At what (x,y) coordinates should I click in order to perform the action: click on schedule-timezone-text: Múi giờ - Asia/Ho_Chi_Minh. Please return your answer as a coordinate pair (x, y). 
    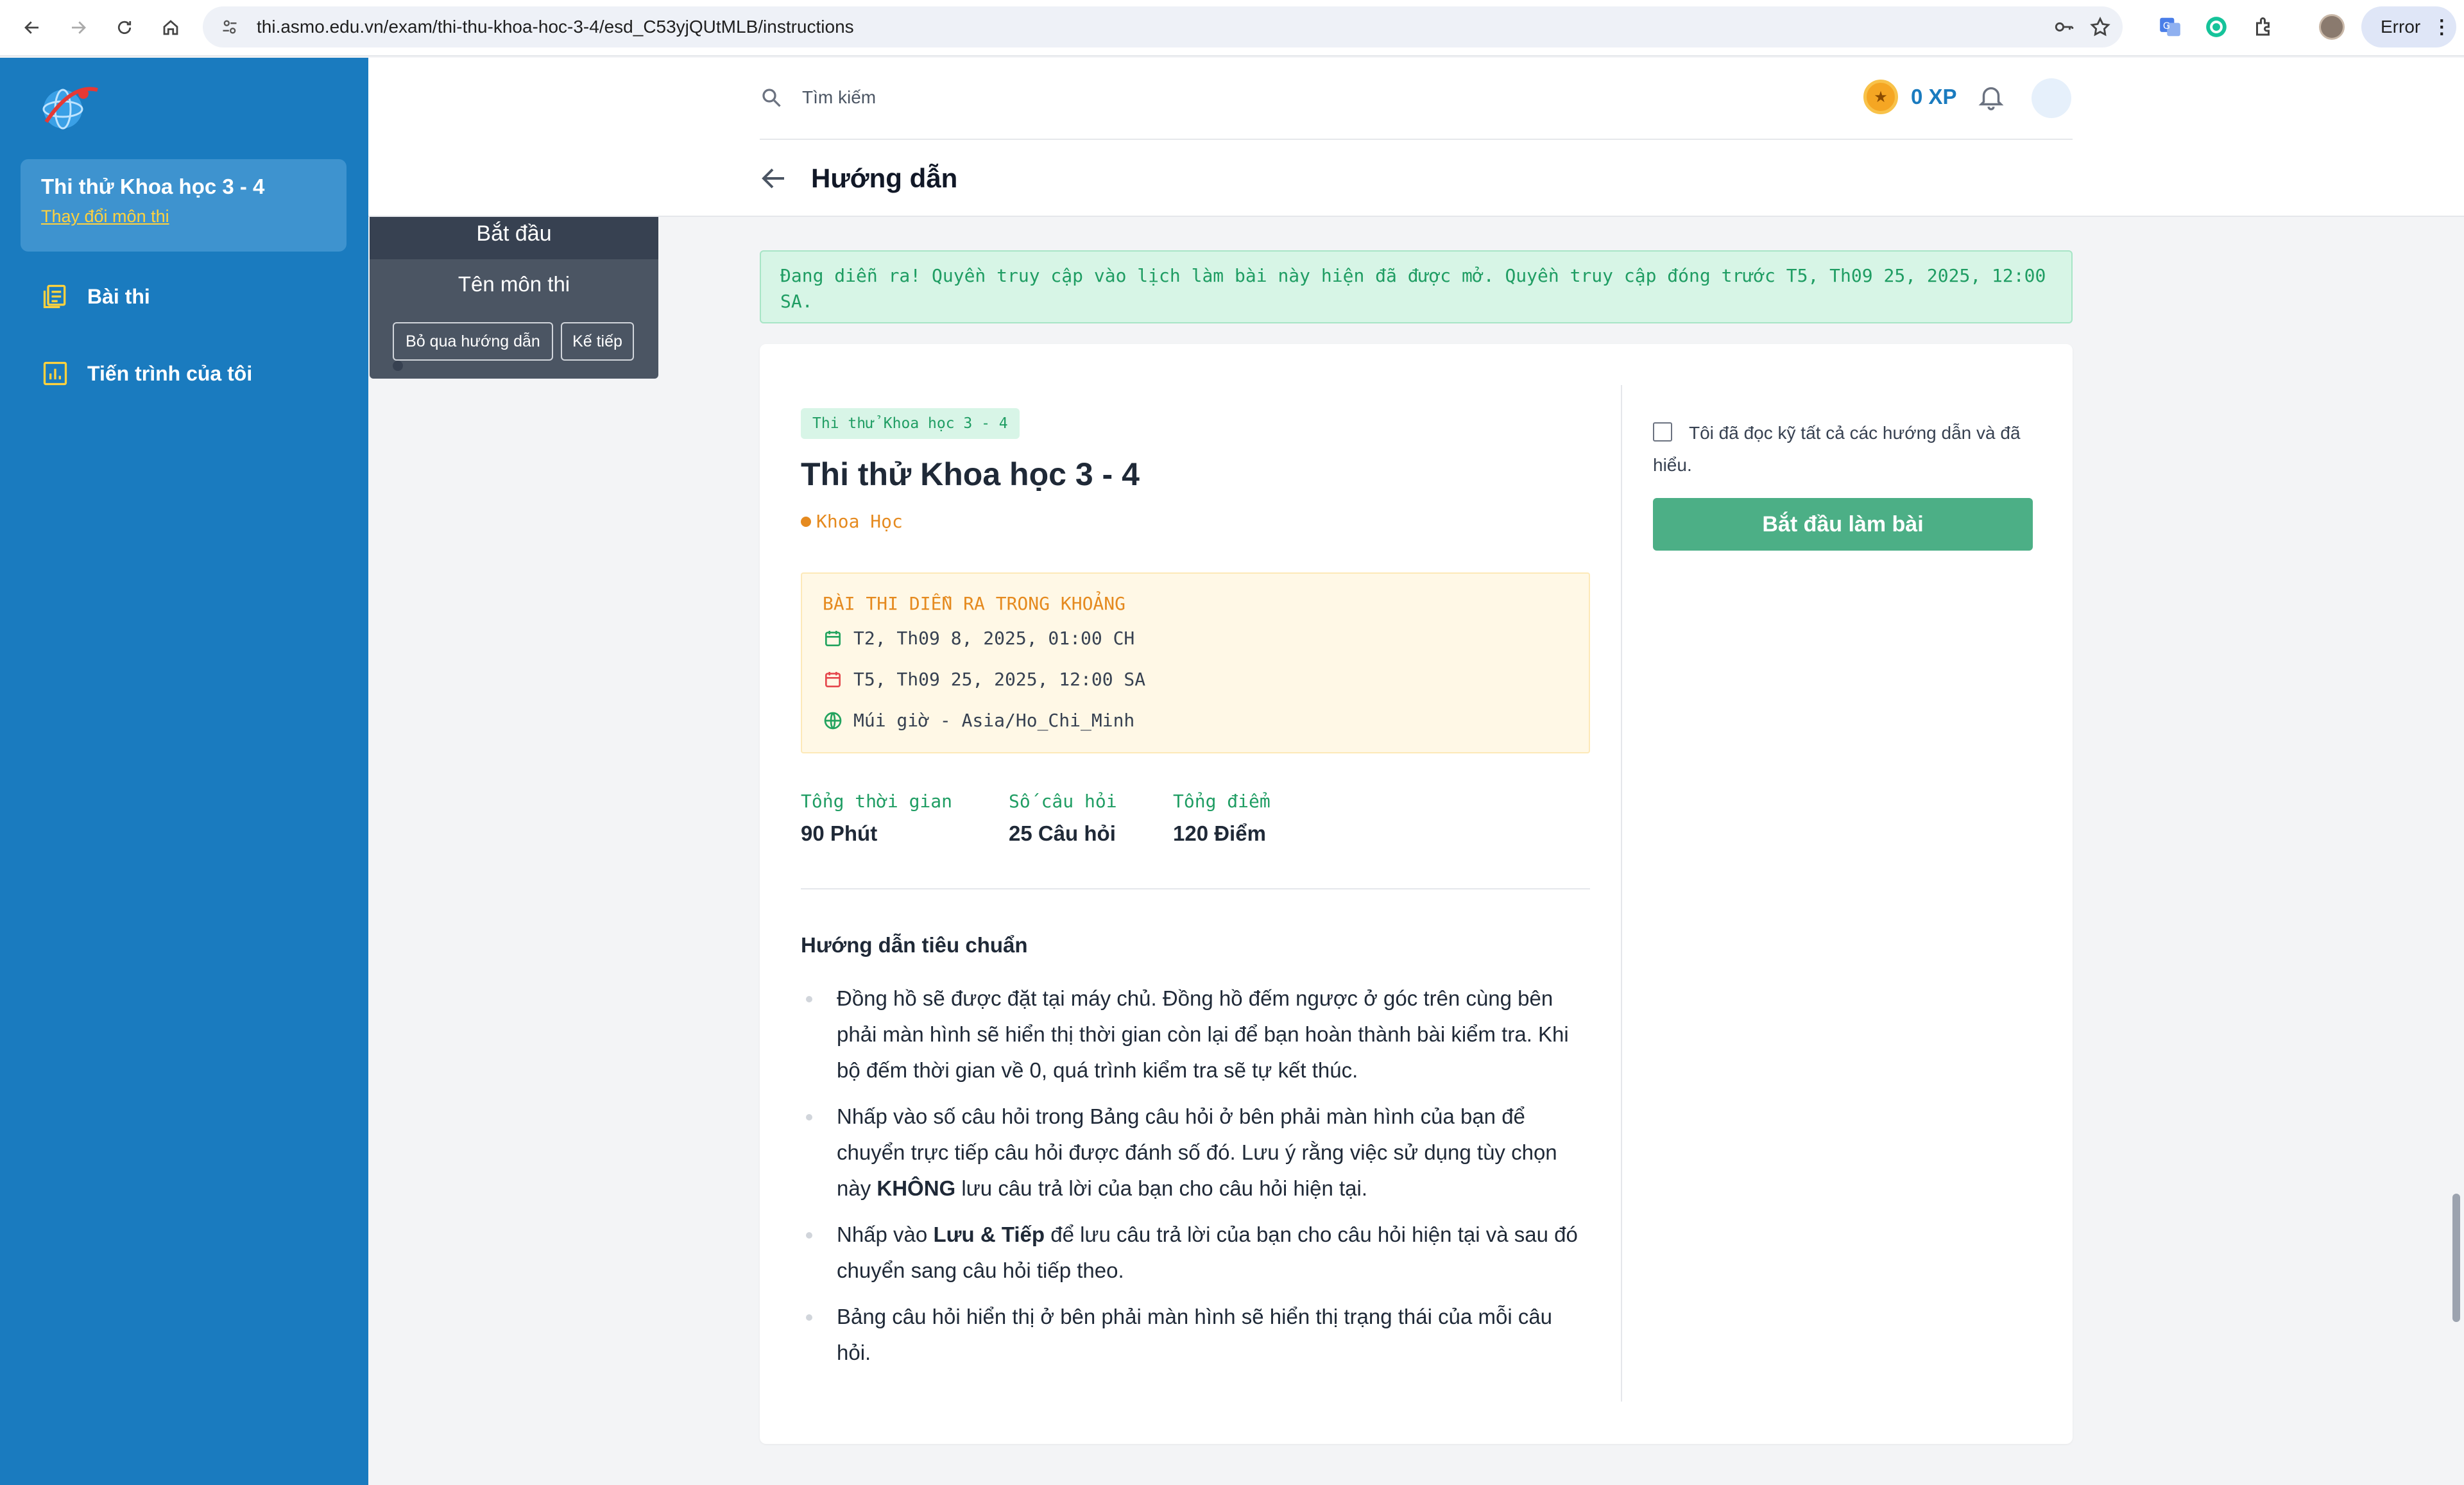
    Looking at the image, I should click on (994, 720).